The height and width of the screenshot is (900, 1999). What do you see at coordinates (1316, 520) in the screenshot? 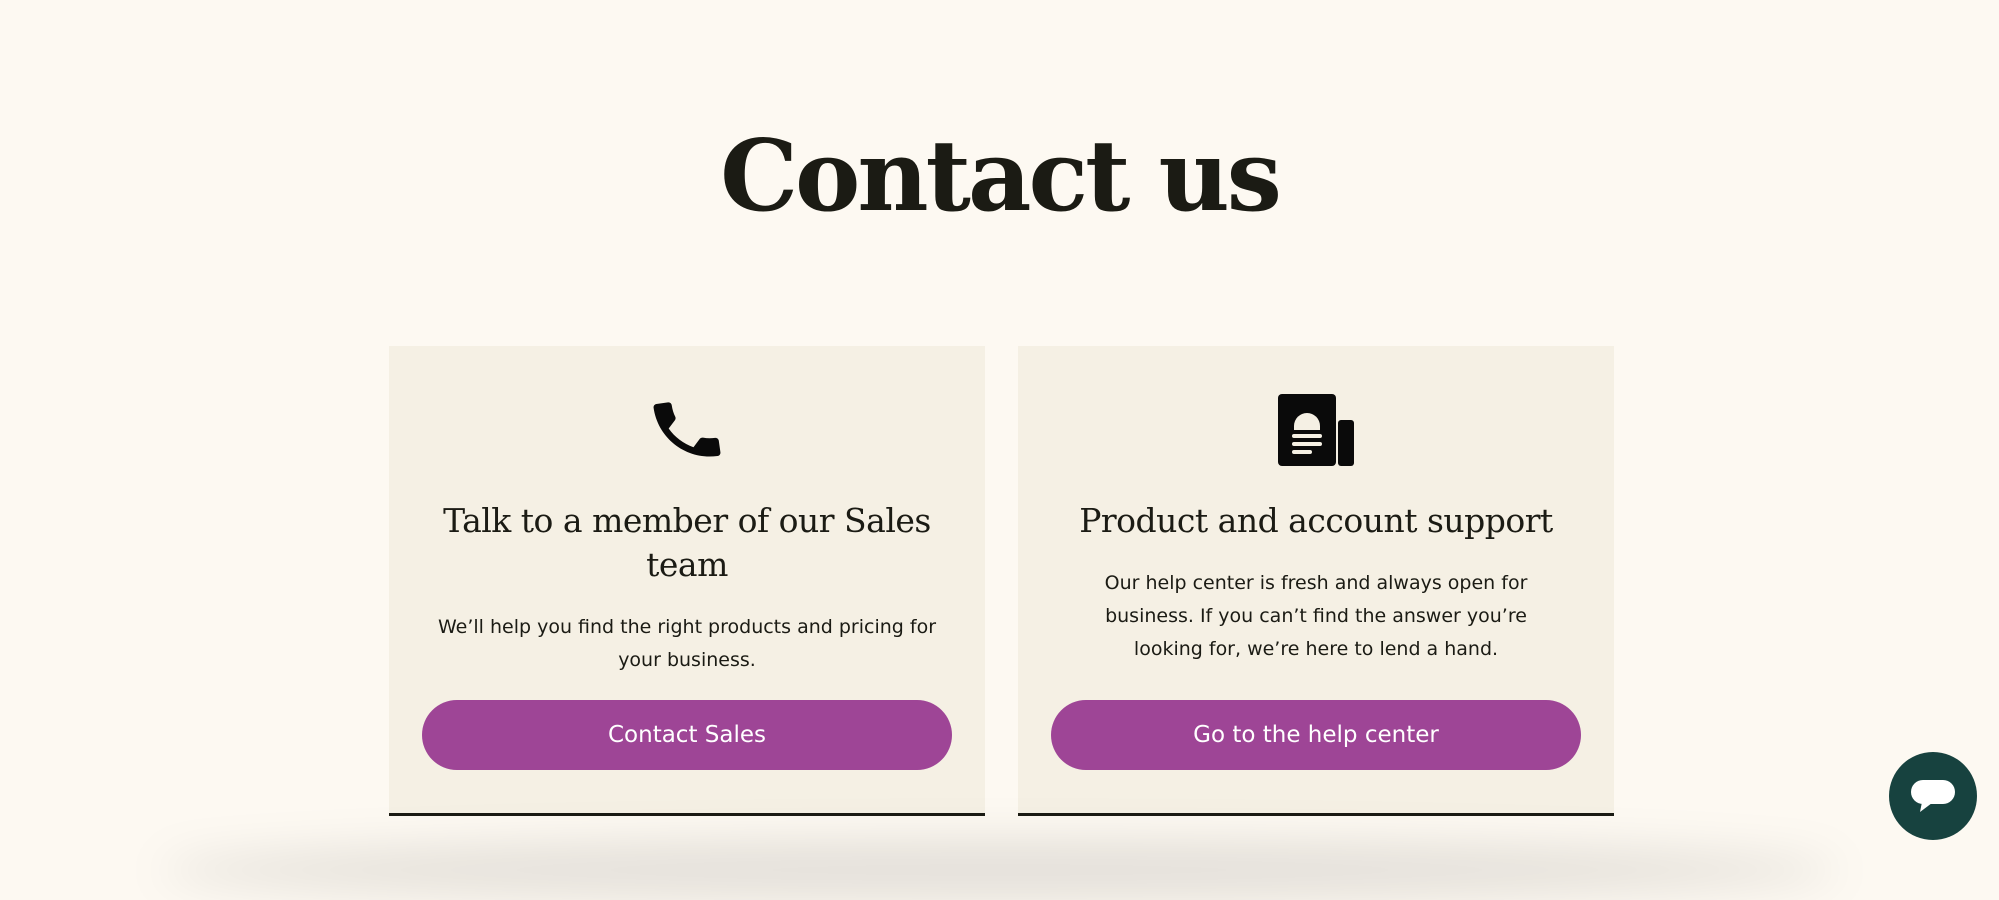
I see `support-card-title: Product and account support` at bounding box center [1316, 520].